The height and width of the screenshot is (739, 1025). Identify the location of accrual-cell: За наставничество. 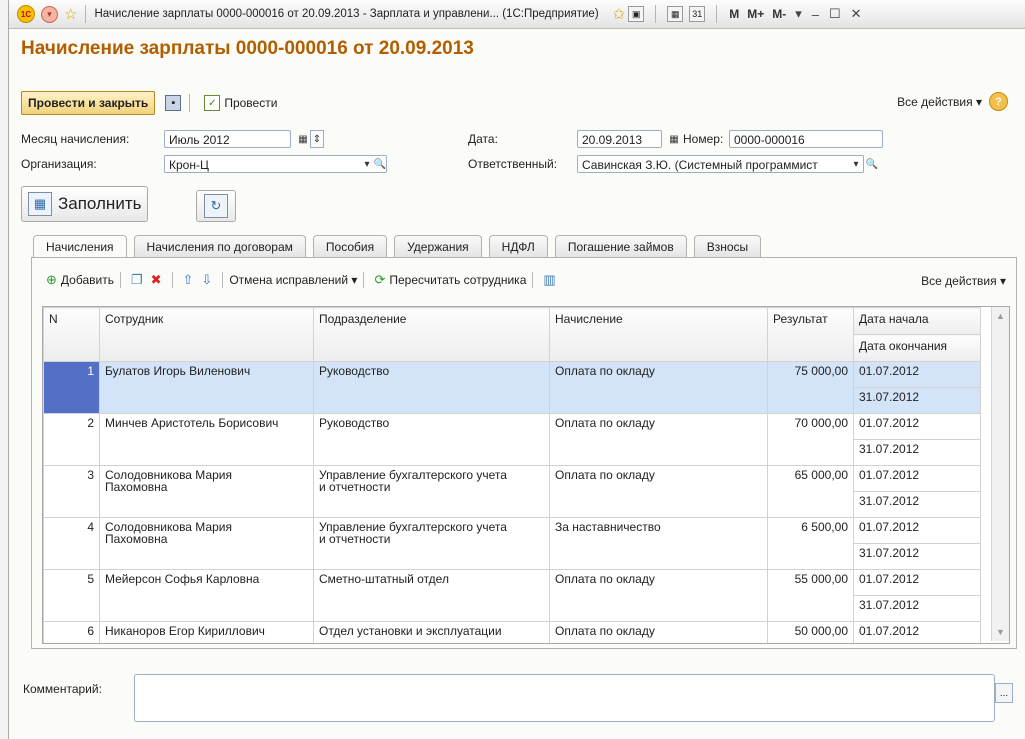
(658, 543).